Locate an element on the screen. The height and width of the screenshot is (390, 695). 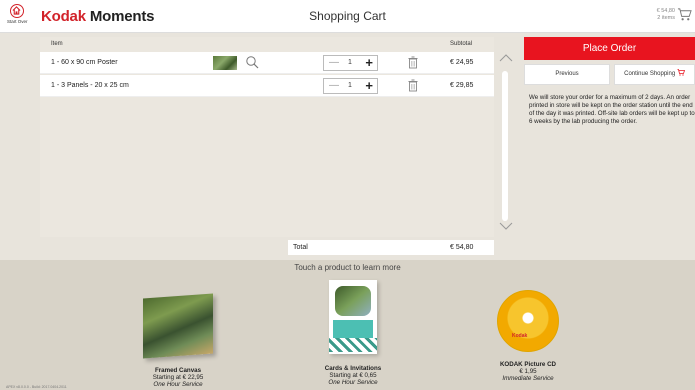
nav-buttons: Previous Continue Shopping is located at coordinates (609, 74).